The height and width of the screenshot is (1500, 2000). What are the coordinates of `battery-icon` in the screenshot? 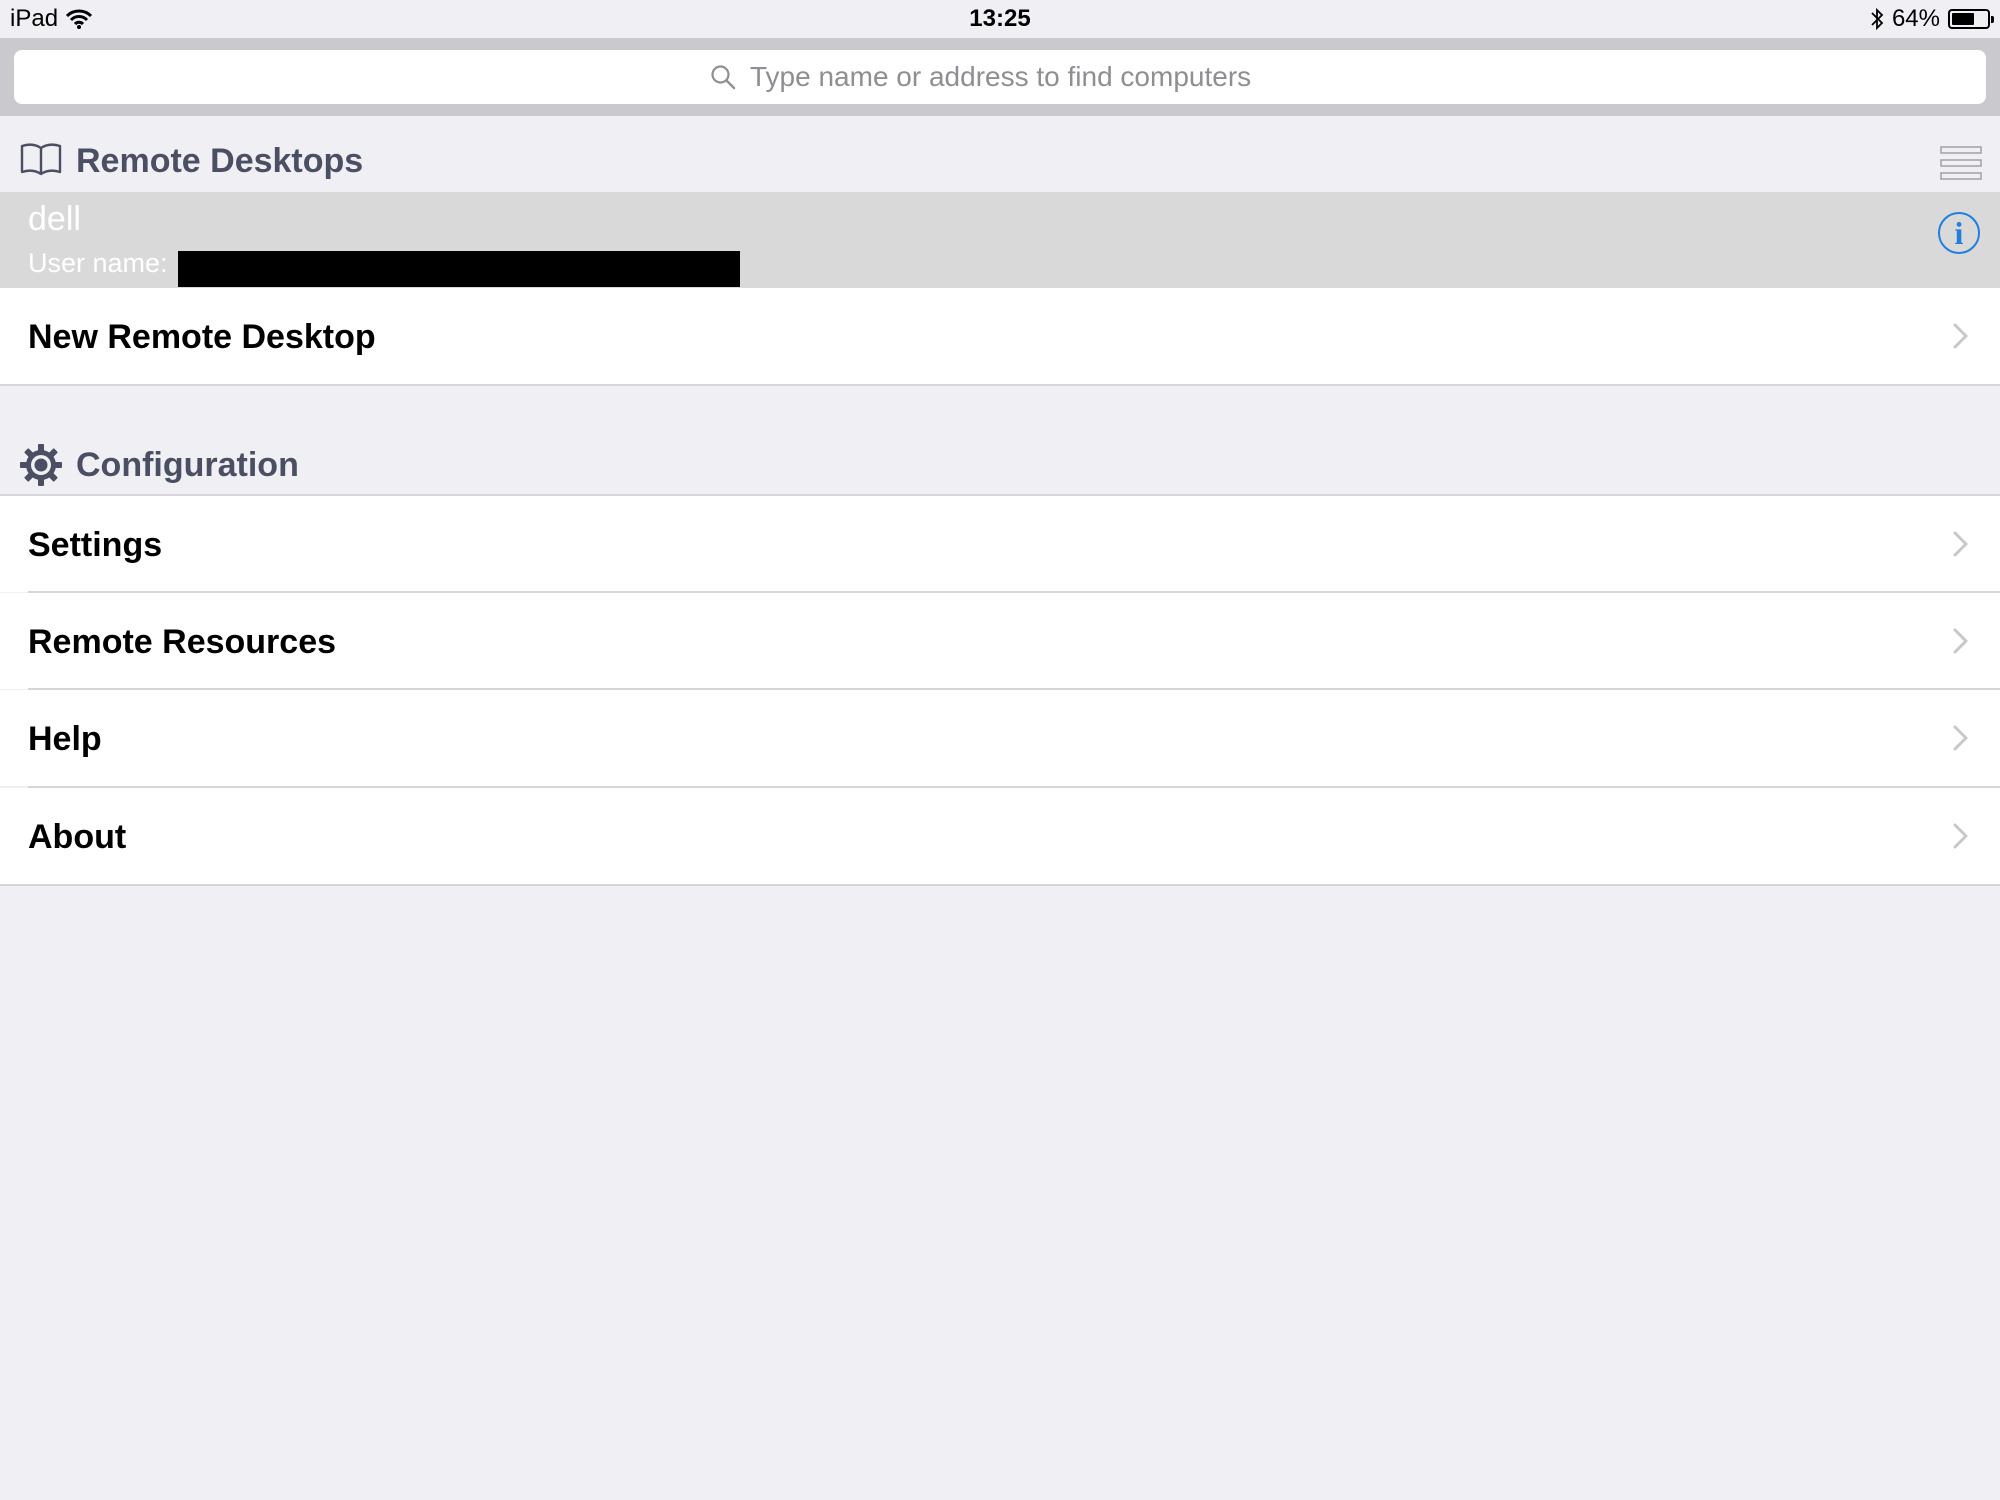 It's located at (1971, 19).